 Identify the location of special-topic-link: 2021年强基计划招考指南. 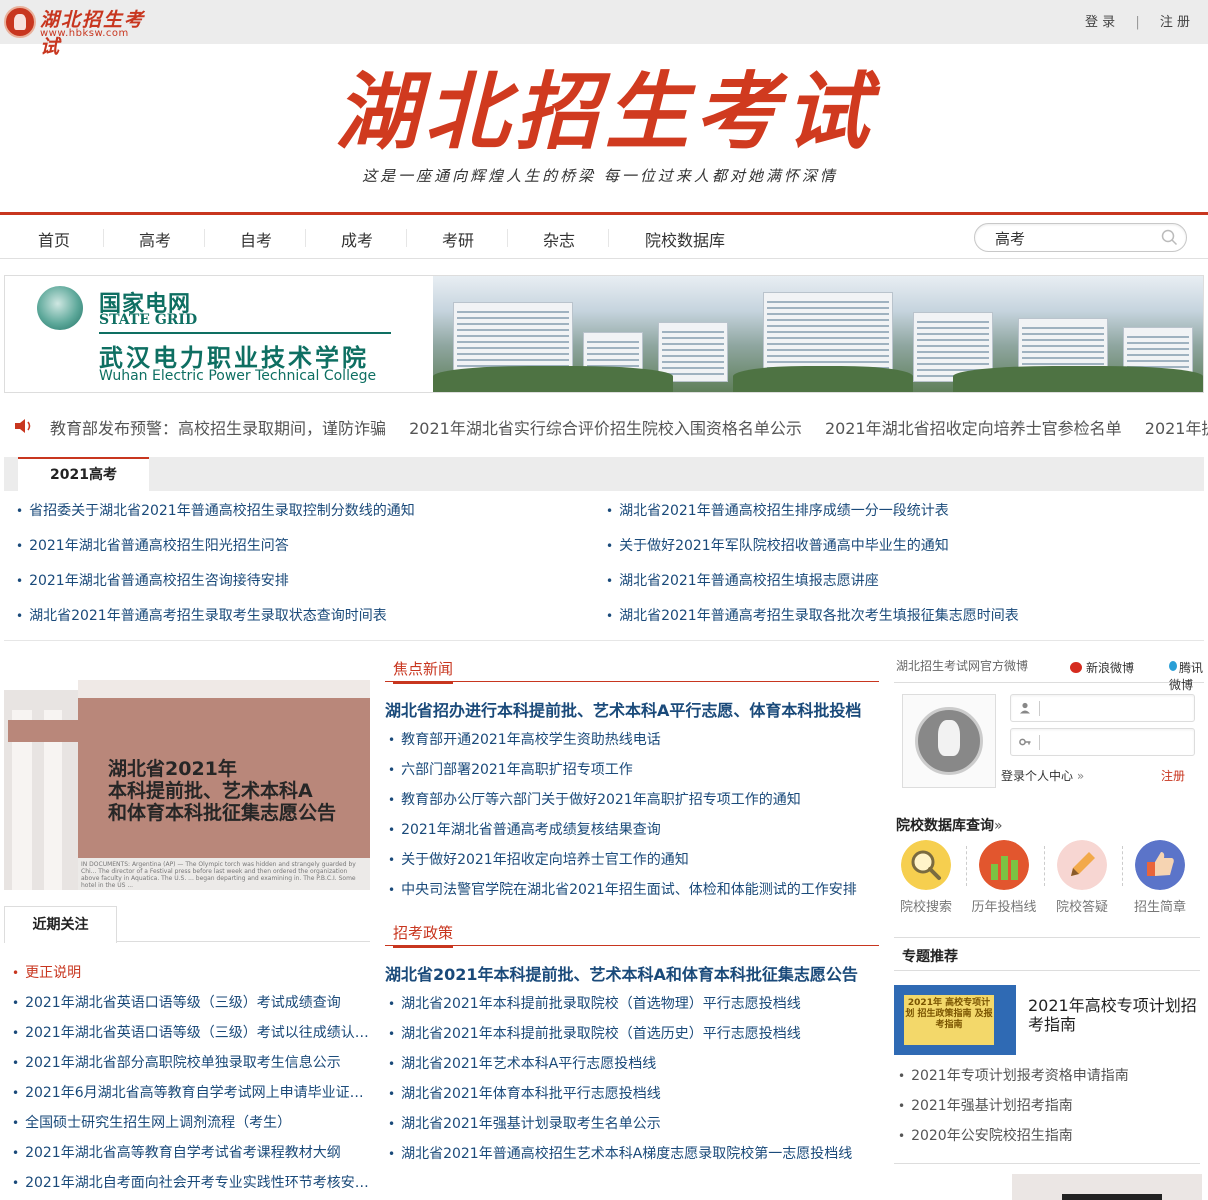
(985, 1105).